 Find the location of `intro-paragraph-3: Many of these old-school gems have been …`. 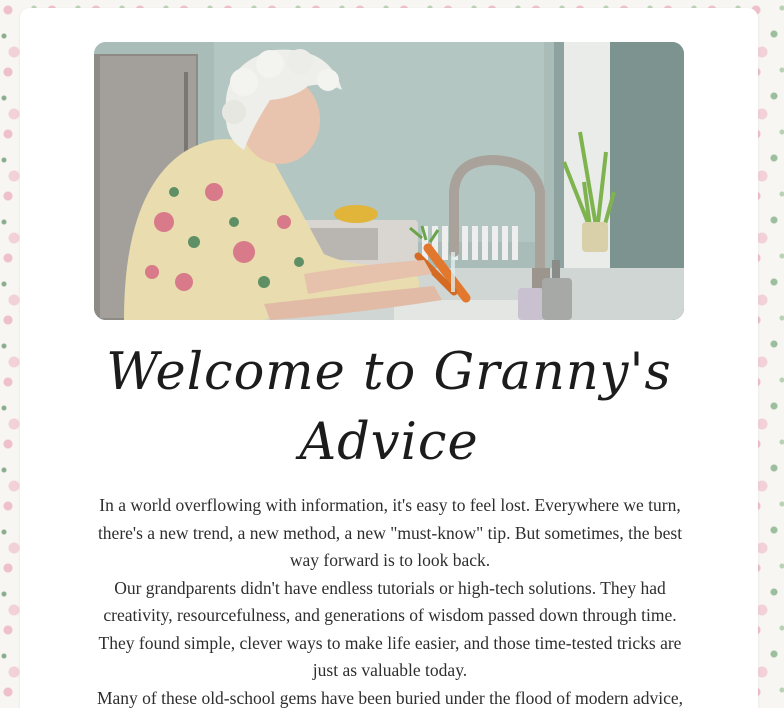

intro-paragraph-3: Many of these old-school gems have been … is located at coordinates (390, 697).